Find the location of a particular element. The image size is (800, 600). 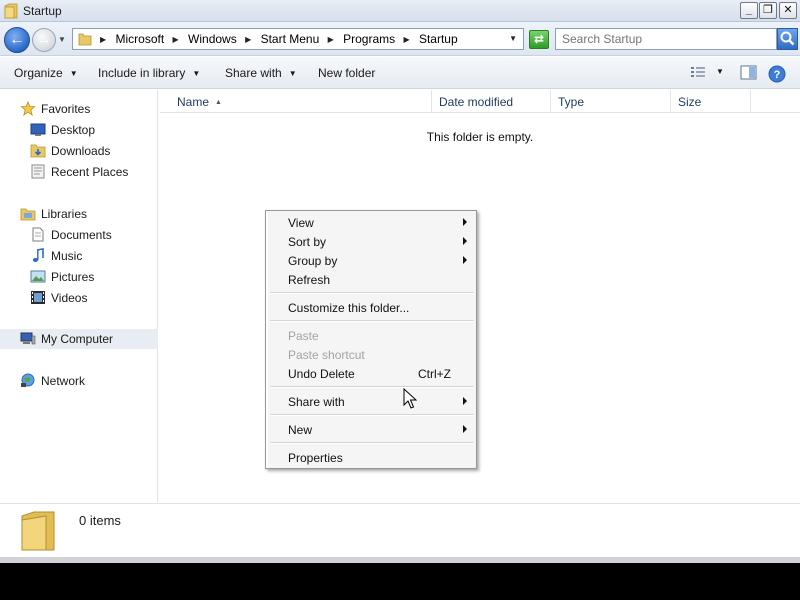

arrow-right-icon: → is located at coordinates (44, 39).